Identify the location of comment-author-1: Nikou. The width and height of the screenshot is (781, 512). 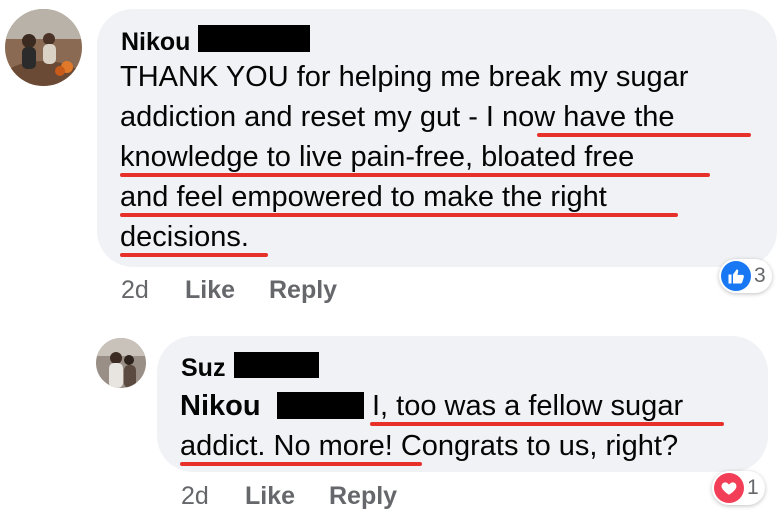
(155, 42).